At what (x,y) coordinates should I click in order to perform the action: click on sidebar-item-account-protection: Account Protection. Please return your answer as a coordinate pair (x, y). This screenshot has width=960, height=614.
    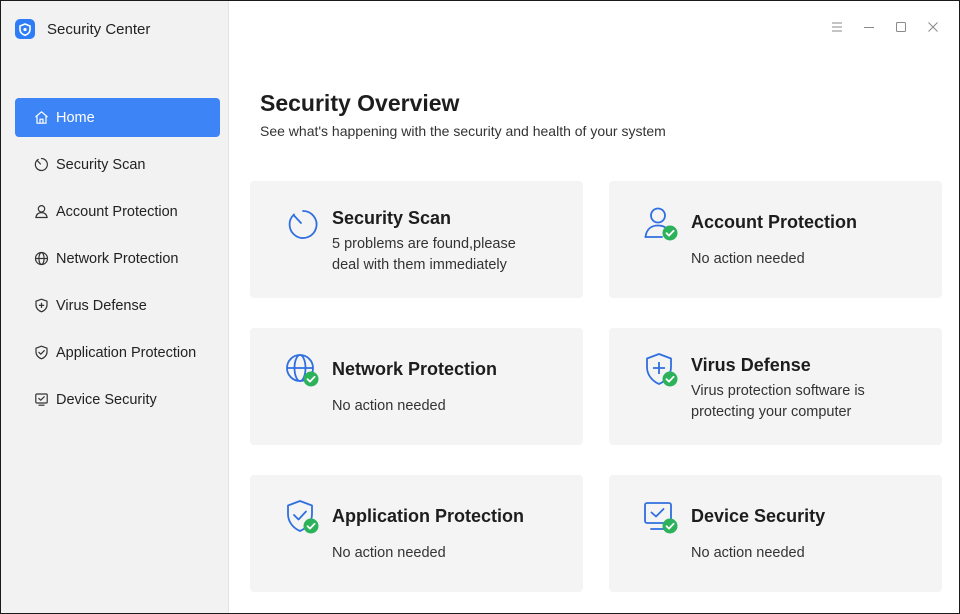
    Looking at the image, I should click on (117, 211).